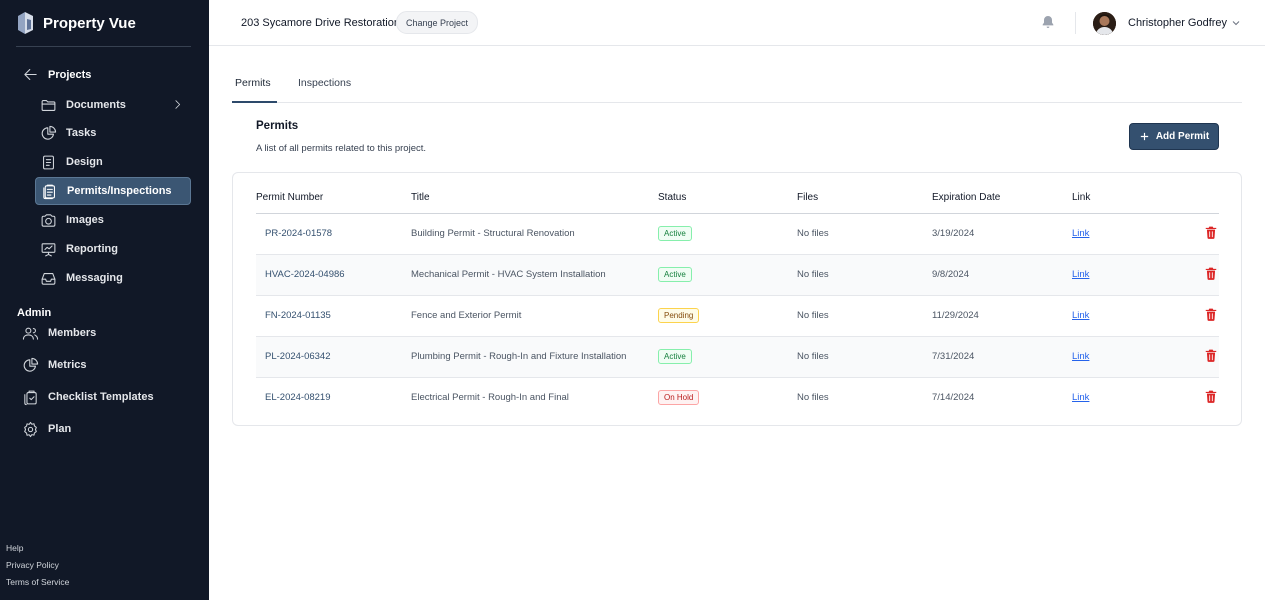 The image size is (1265, 600). Describe the element at coordinates (1144, 136) in the screenshot. I see `plus-icon` at that location.